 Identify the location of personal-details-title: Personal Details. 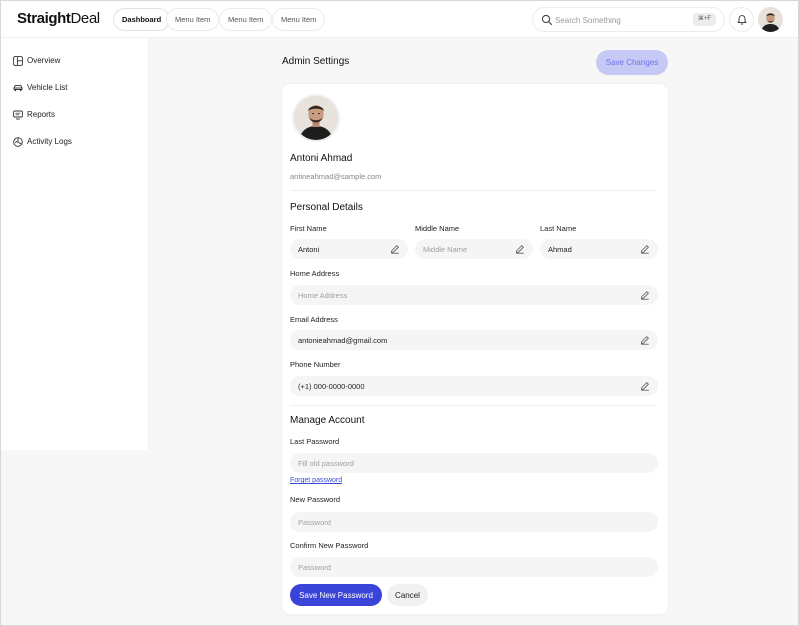
(326, 207).